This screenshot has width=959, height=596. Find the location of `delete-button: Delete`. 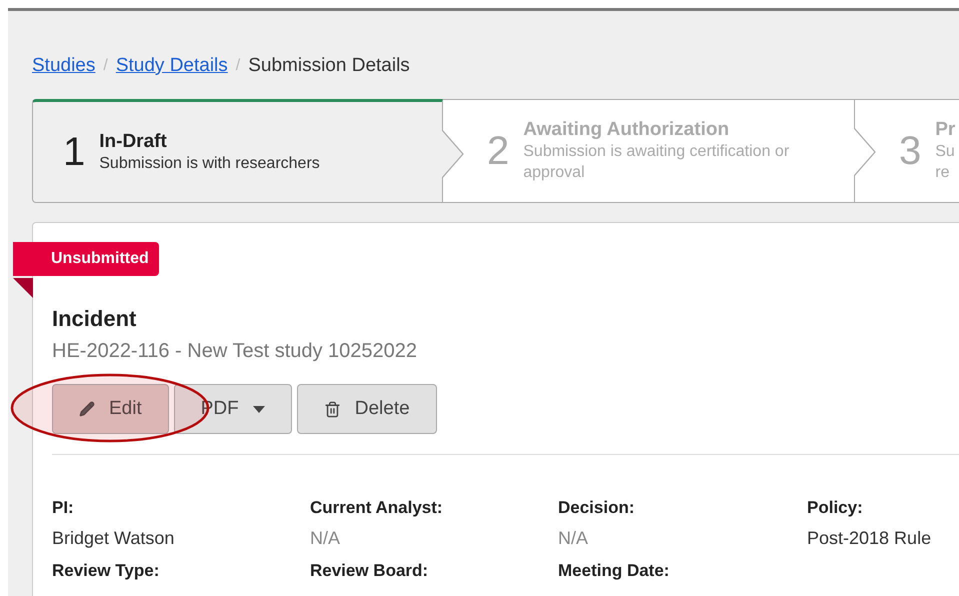

delete-button: Delete is located at coordinates (366, 409).